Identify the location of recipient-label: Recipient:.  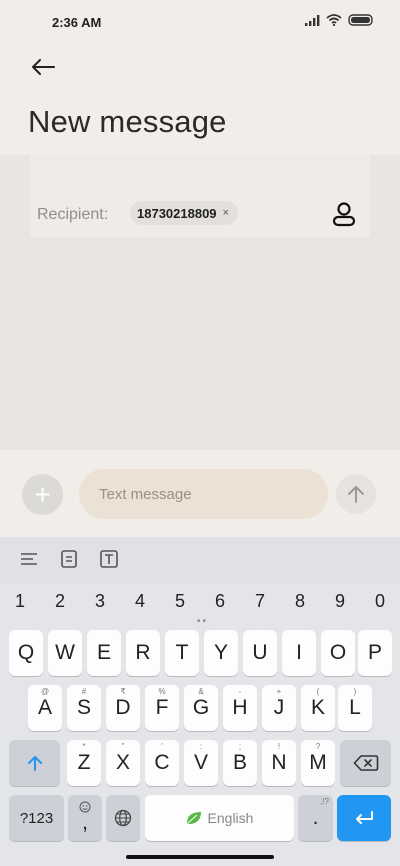
(73, 214).